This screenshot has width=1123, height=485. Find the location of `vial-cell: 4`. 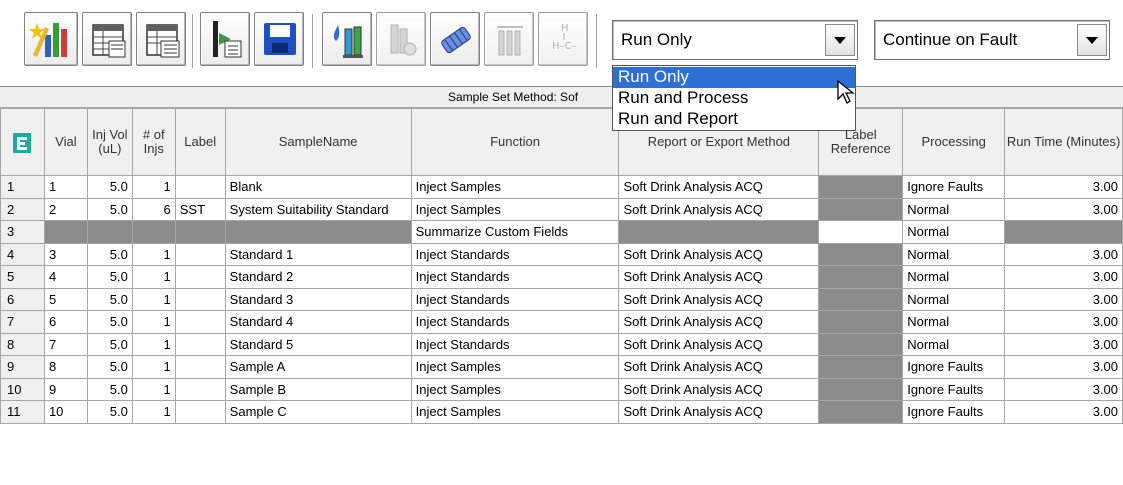

vial-cell: 4 is located at coordinates (65, 277).